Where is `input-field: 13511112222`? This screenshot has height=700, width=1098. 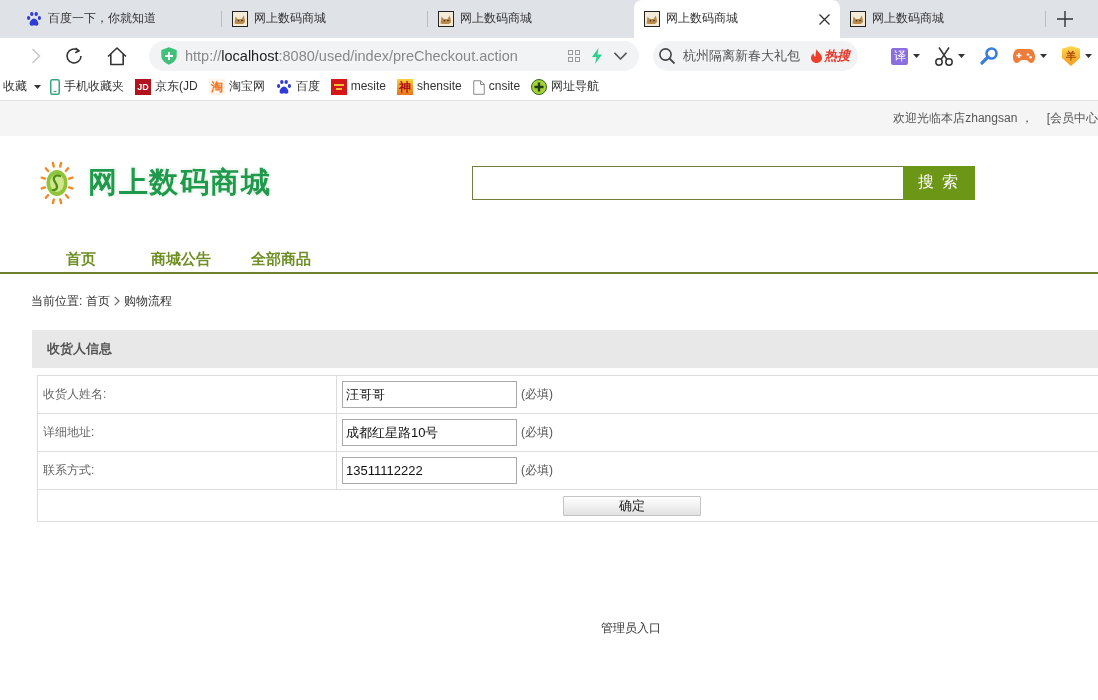 input-field: 13511112222 is located at coordinates (429, 470).